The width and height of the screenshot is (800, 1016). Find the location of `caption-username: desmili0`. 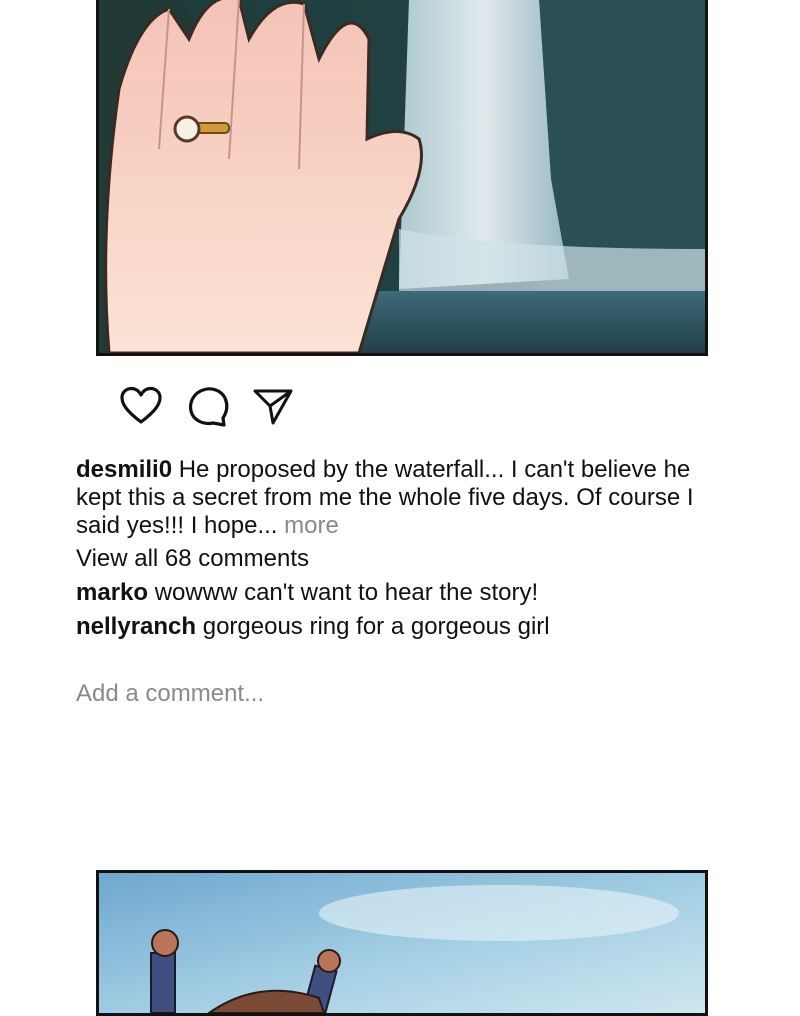

caption-username: desmili0 is located at coordinates (124, 469).